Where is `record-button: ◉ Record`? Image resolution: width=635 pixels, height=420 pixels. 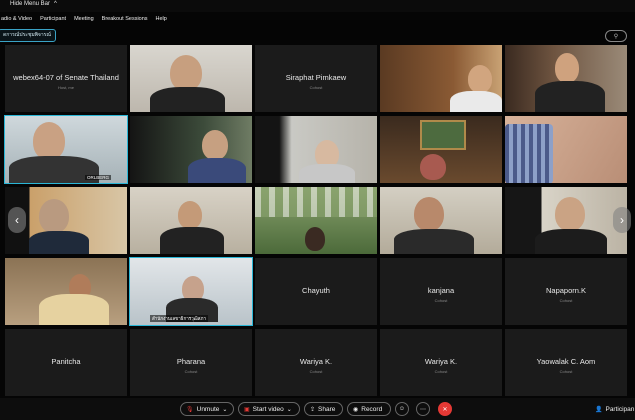
record-button: ◉ Record is located at coordinates (369, 409).